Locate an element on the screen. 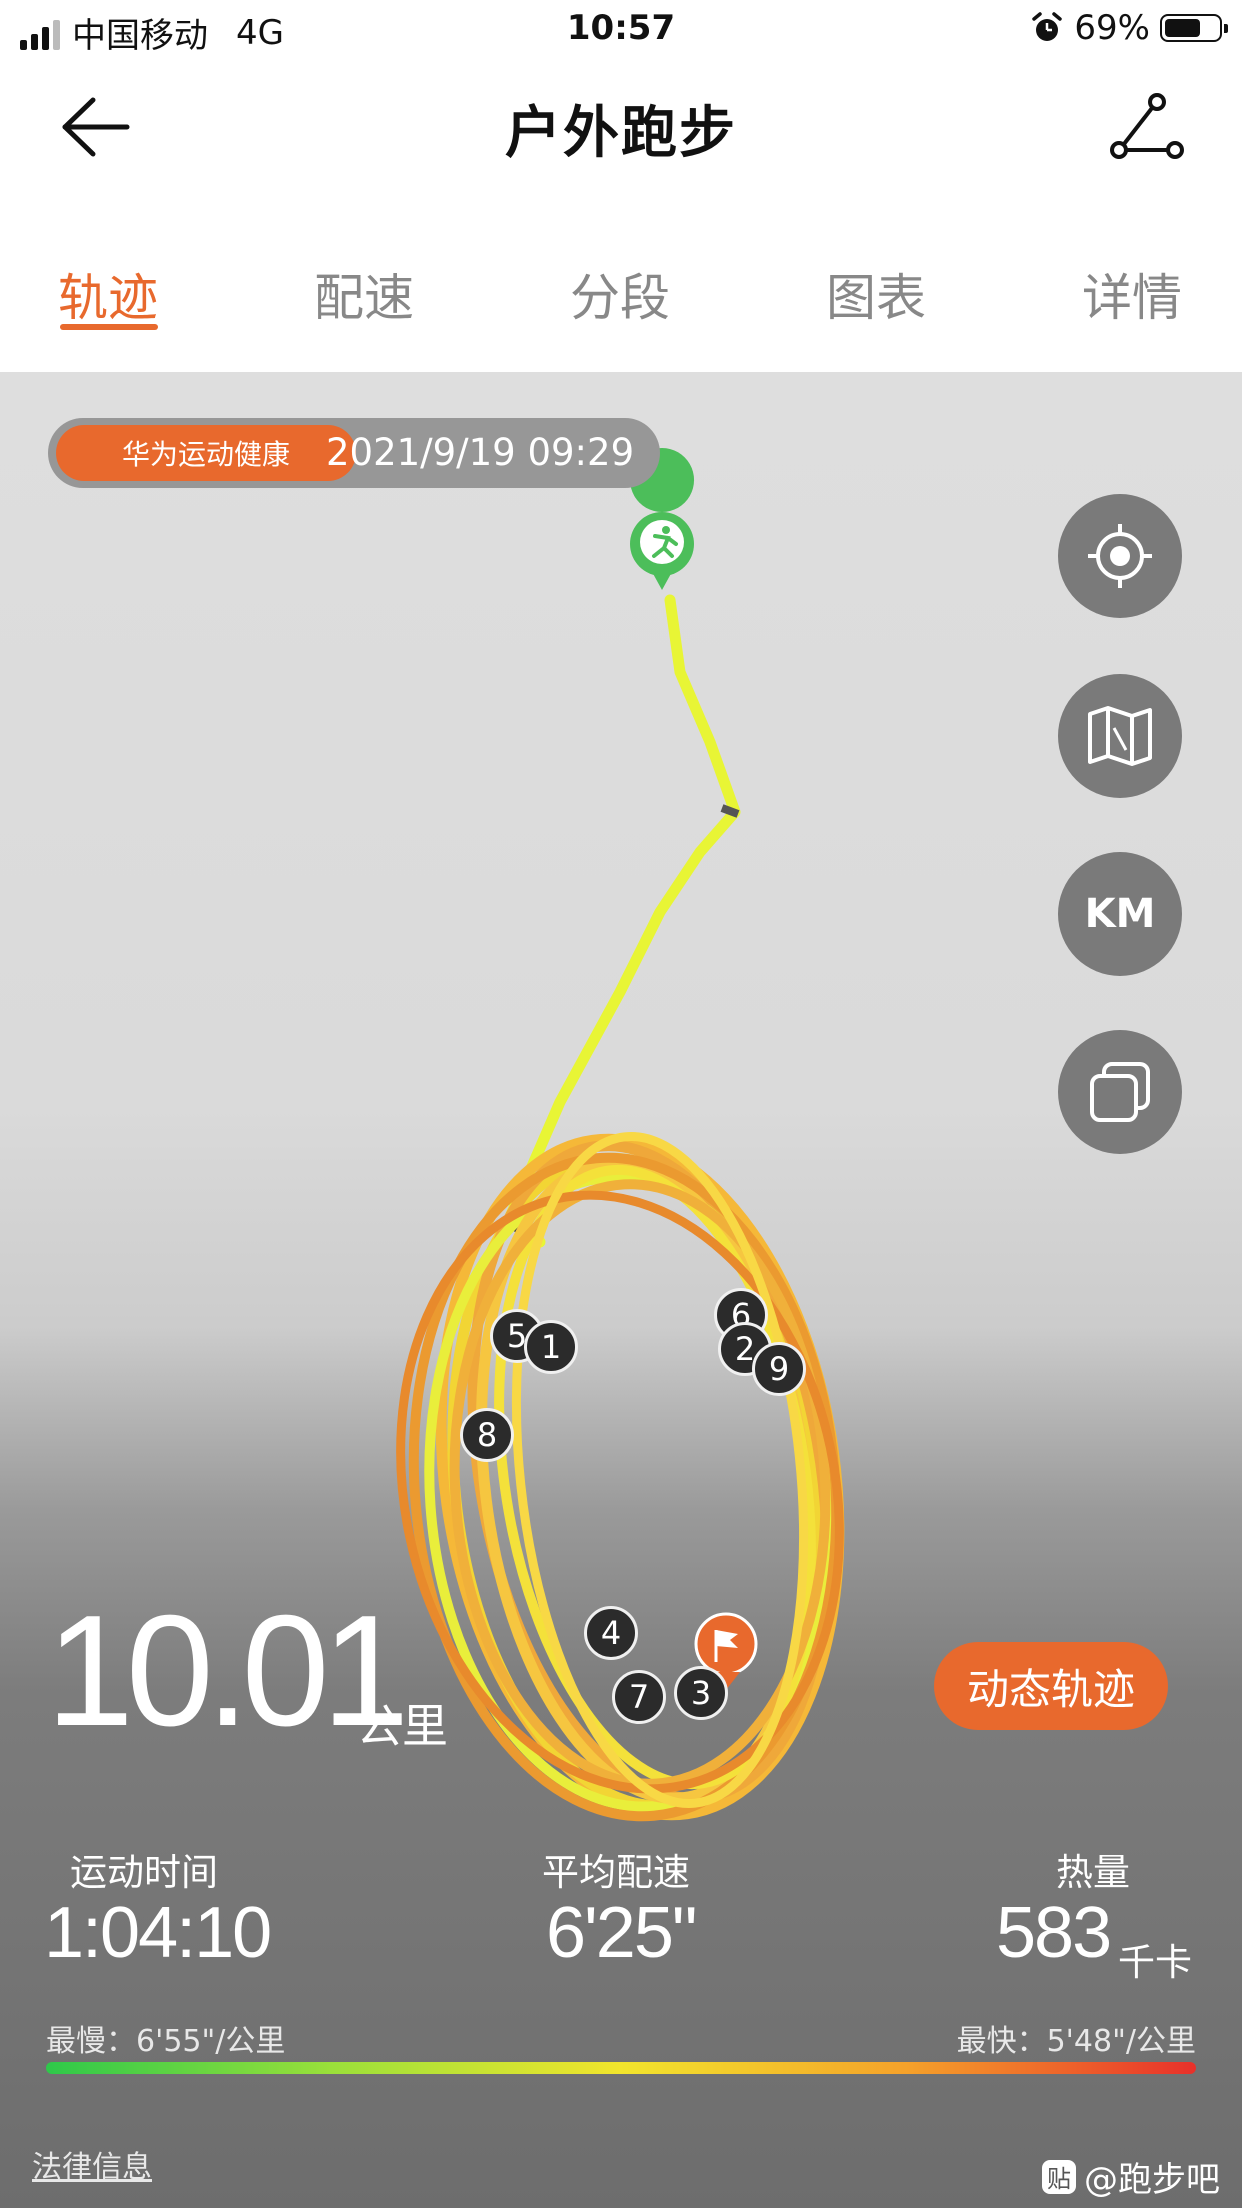  stacked-squares-icon is located at coordinates (1120, 1092).